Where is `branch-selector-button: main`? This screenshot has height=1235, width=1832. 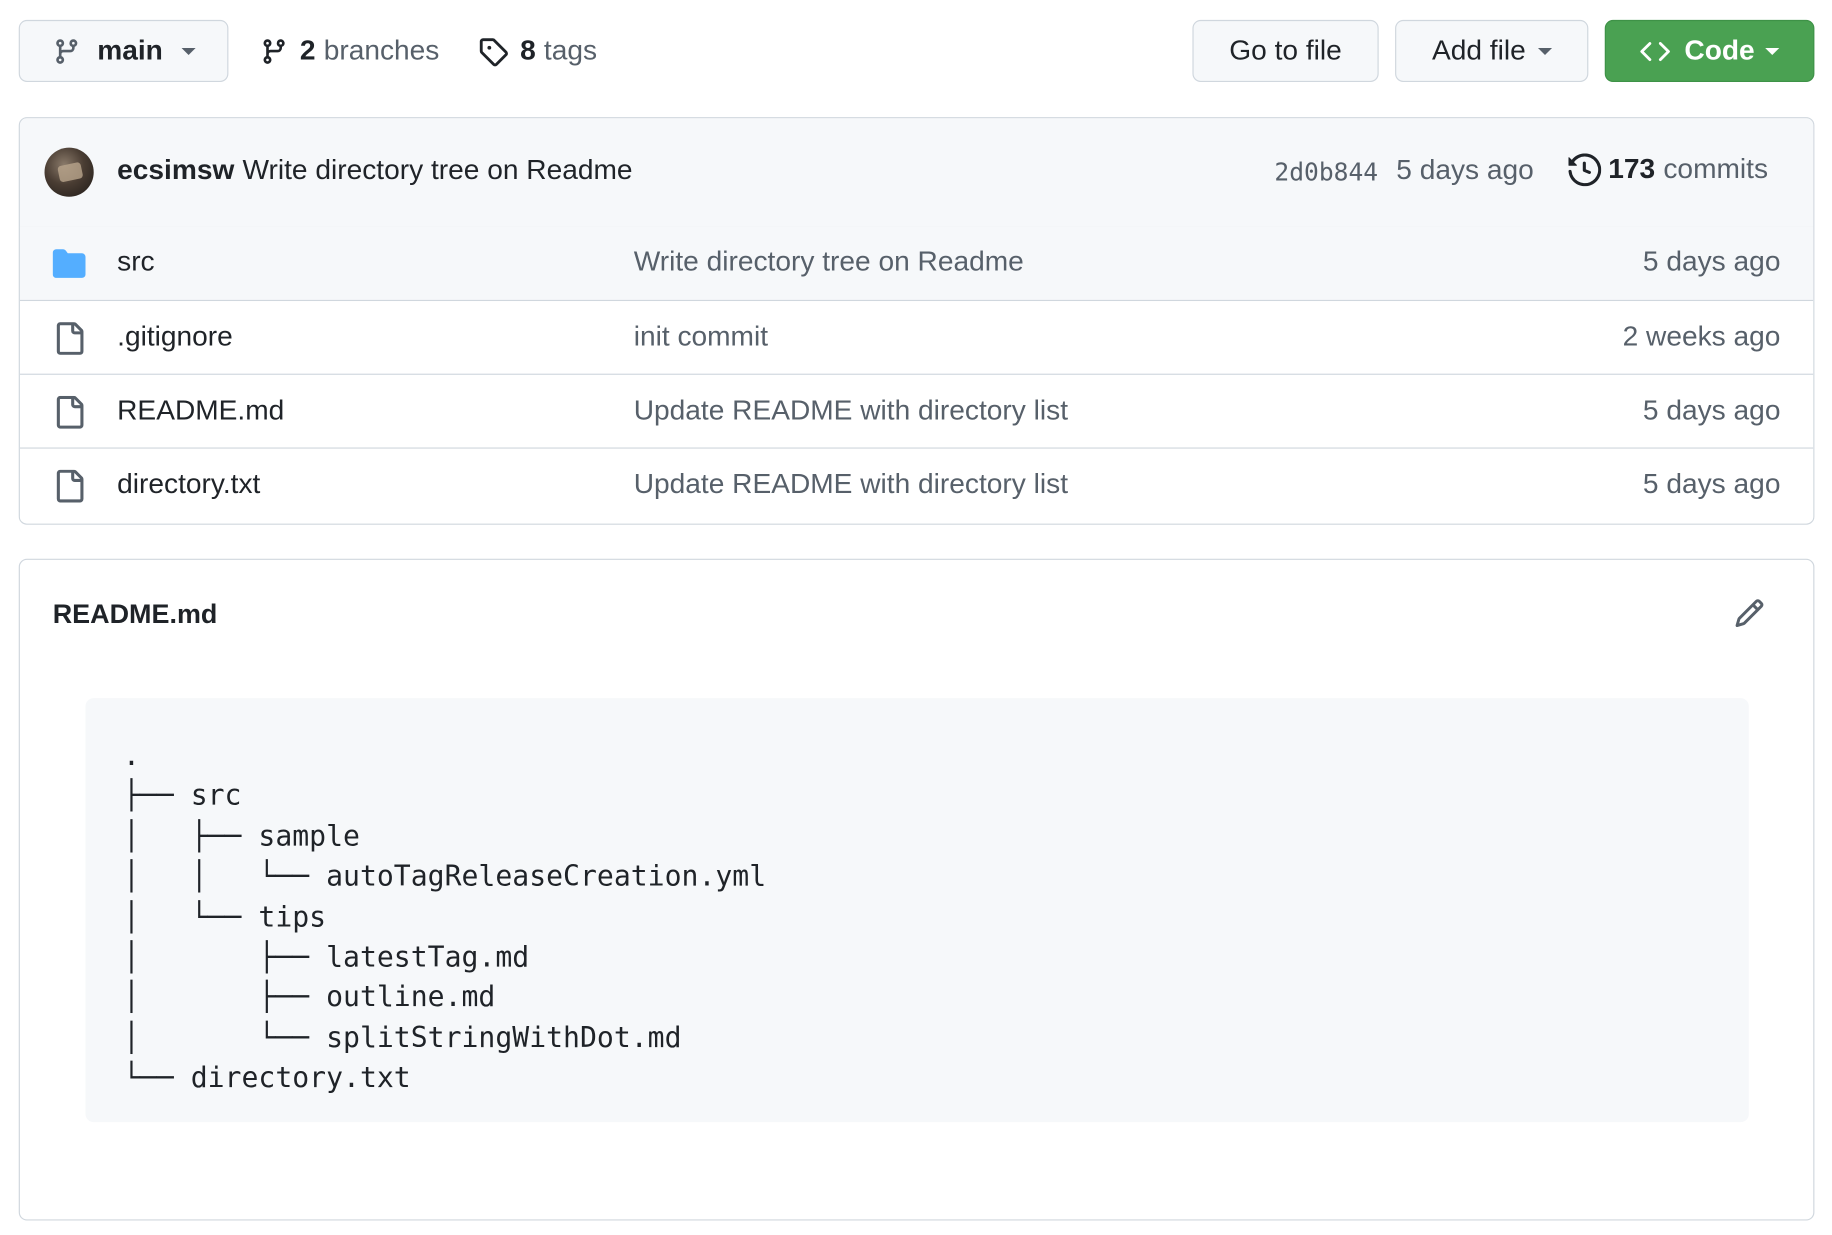 branch-selector-button: main is located at coordinates (123, 50).